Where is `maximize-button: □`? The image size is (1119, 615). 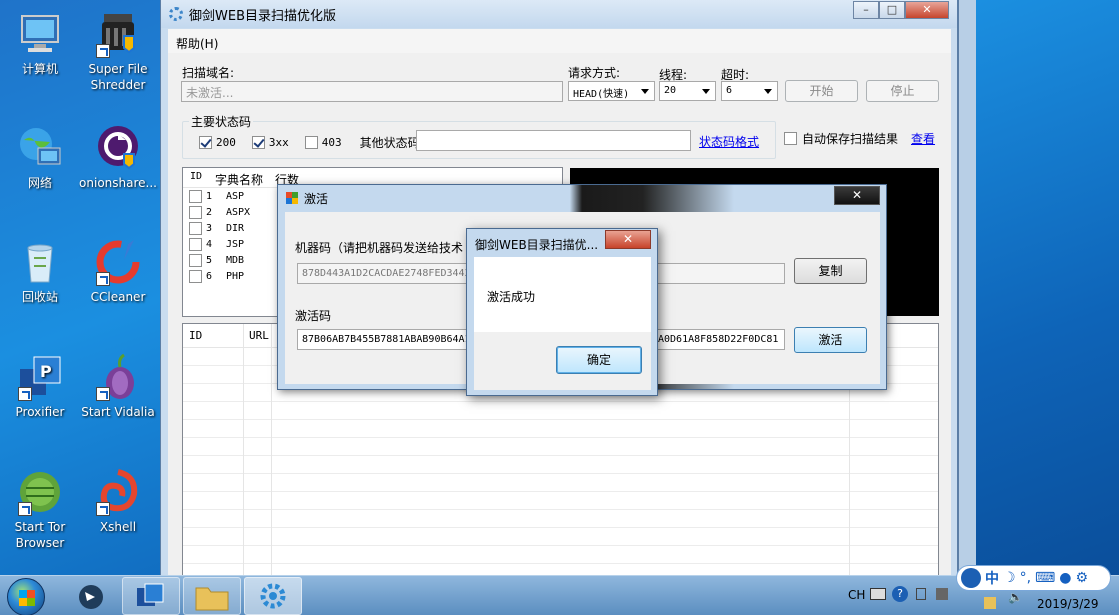 maximize-button: □ is located at coordinates (892, 10).